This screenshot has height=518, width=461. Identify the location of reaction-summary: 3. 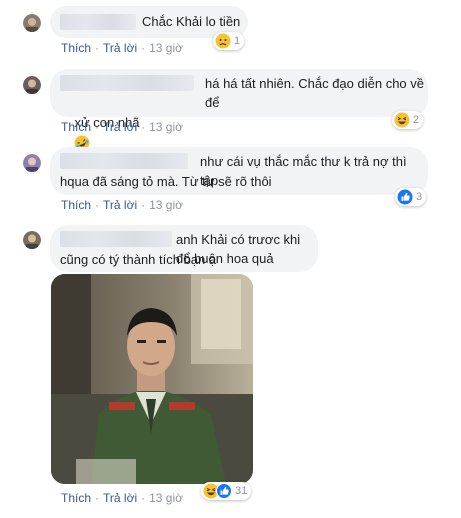
(411, 197).